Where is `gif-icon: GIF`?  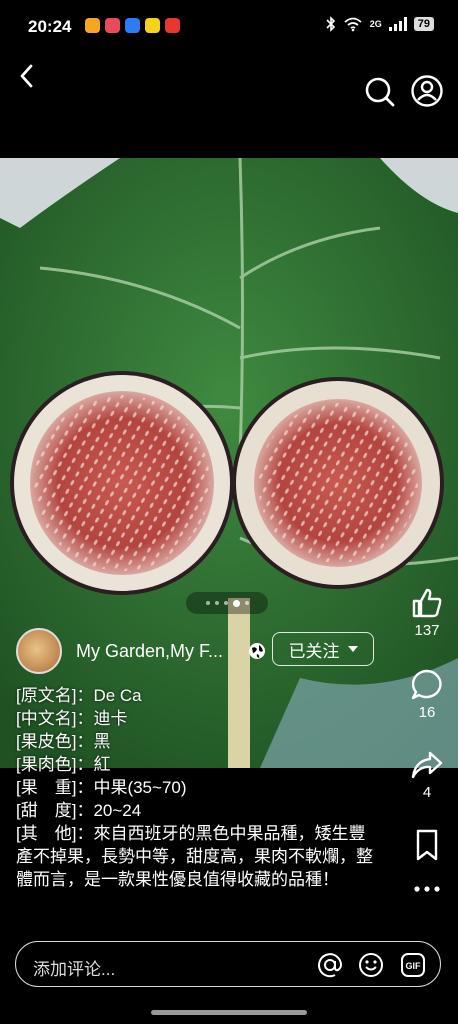
gif-icon: GIF is located at coordinates (413, 965).